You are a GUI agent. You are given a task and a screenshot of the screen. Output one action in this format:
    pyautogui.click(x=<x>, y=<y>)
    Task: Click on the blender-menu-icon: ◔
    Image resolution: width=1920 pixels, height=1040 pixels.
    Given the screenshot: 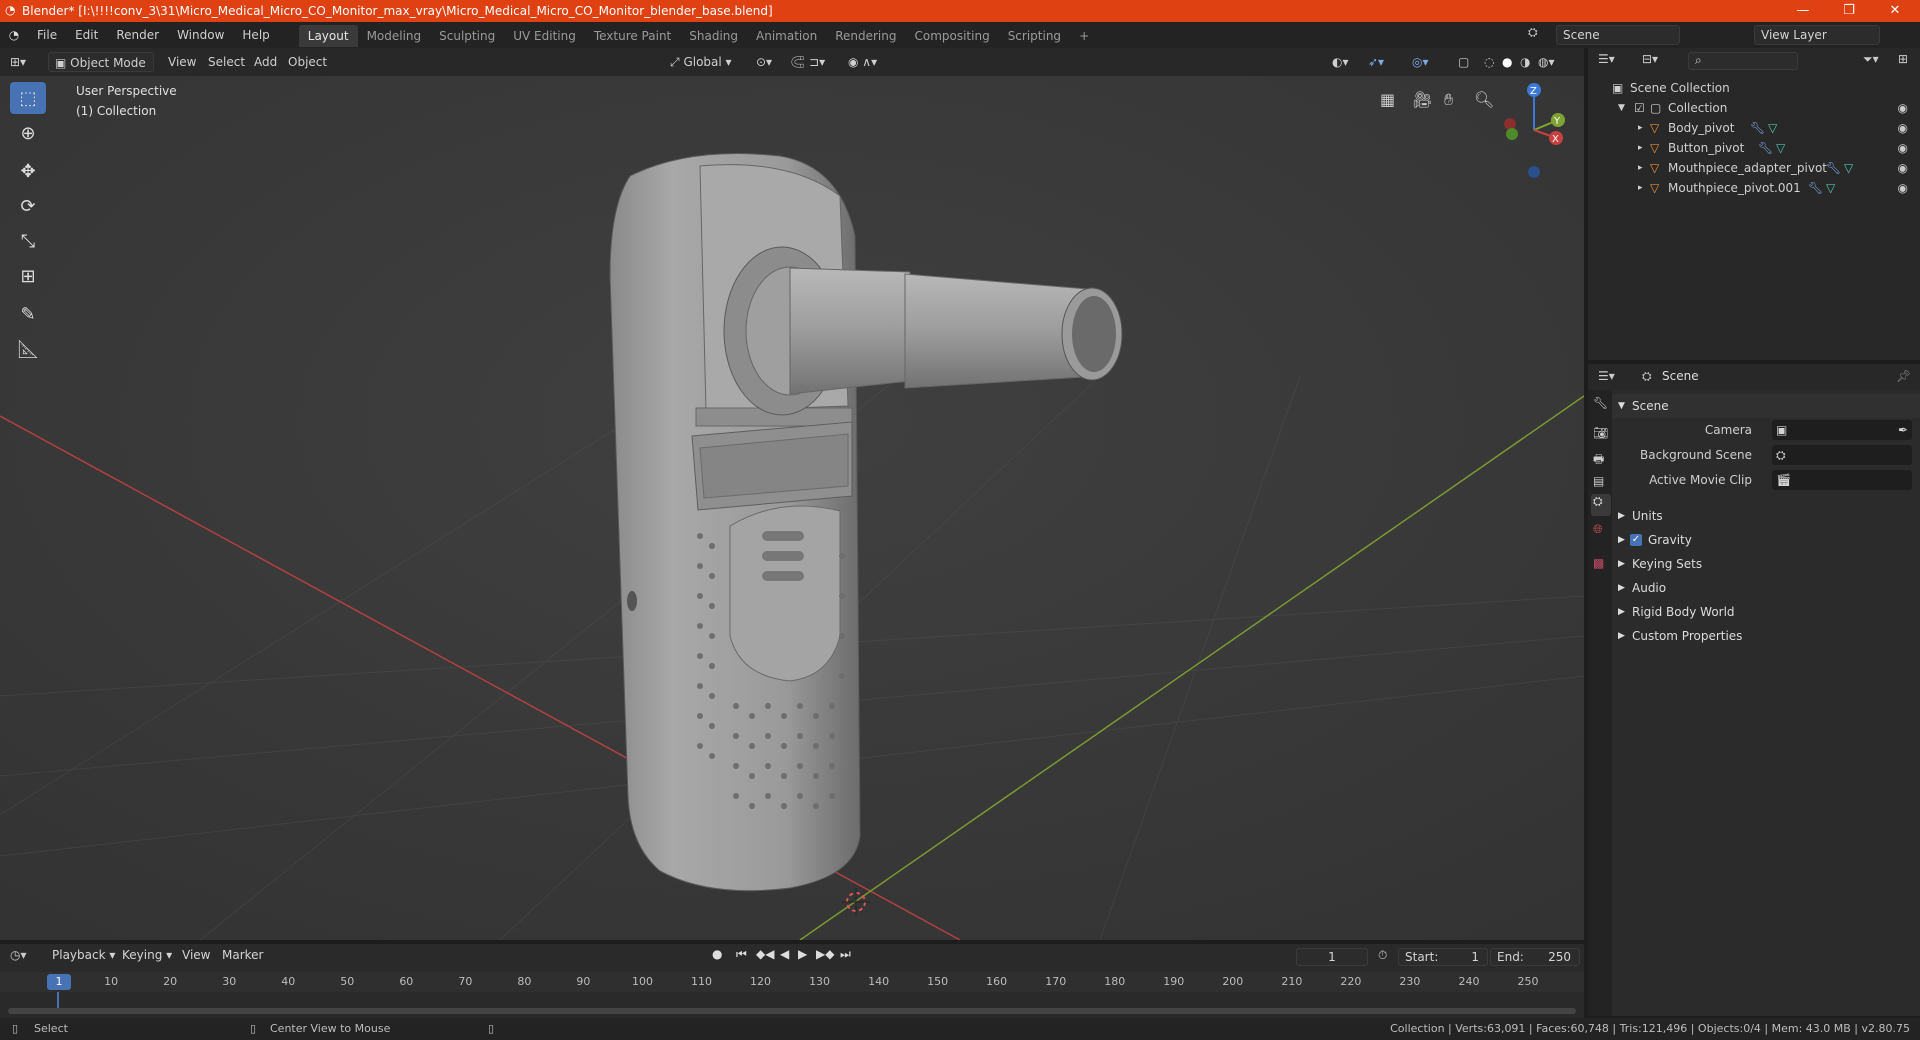 What is the action you would take?
    pyautogui.click(x=14, y=35)
    